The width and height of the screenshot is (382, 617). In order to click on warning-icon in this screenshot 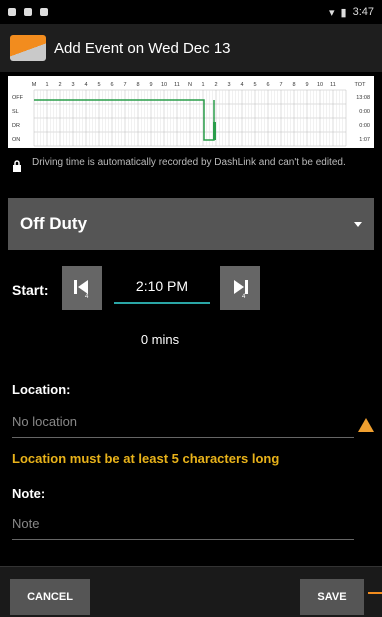, I will do `click(366, 425)`.